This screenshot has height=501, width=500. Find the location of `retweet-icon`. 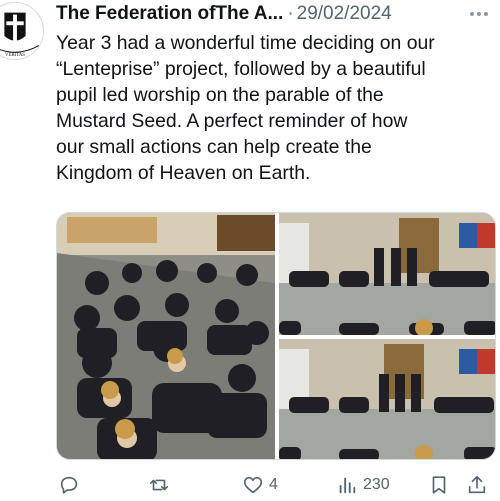

retweet-icon is located at coordinates (159, 485).